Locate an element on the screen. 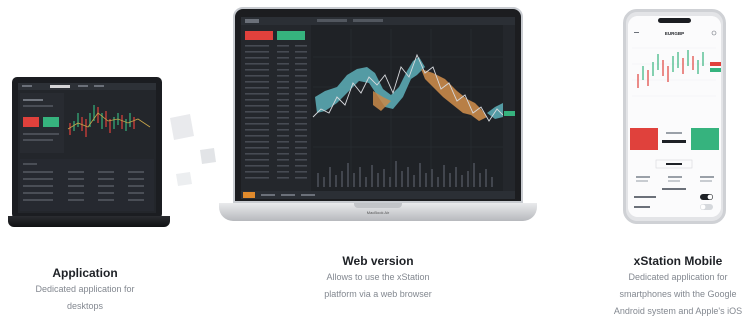 Image resolution: width=754 pixels, height=335 pixels. laptop-brand-label: MacBook Air is located at coordinates (378, 212).